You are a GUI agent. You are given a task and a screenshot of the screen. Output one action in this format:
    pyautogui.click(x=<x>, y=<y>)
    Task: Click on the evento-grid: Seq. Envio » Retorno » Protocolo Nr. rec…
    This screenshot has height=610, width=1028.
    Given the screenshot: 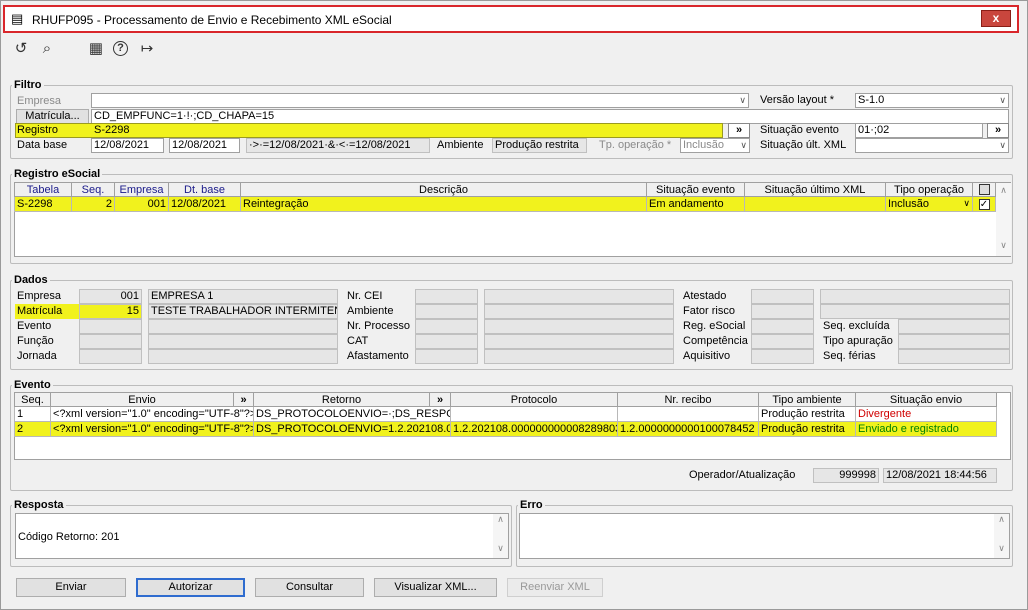 What is the action you would take?
    pyautogui.click(x=505, y=414)
    